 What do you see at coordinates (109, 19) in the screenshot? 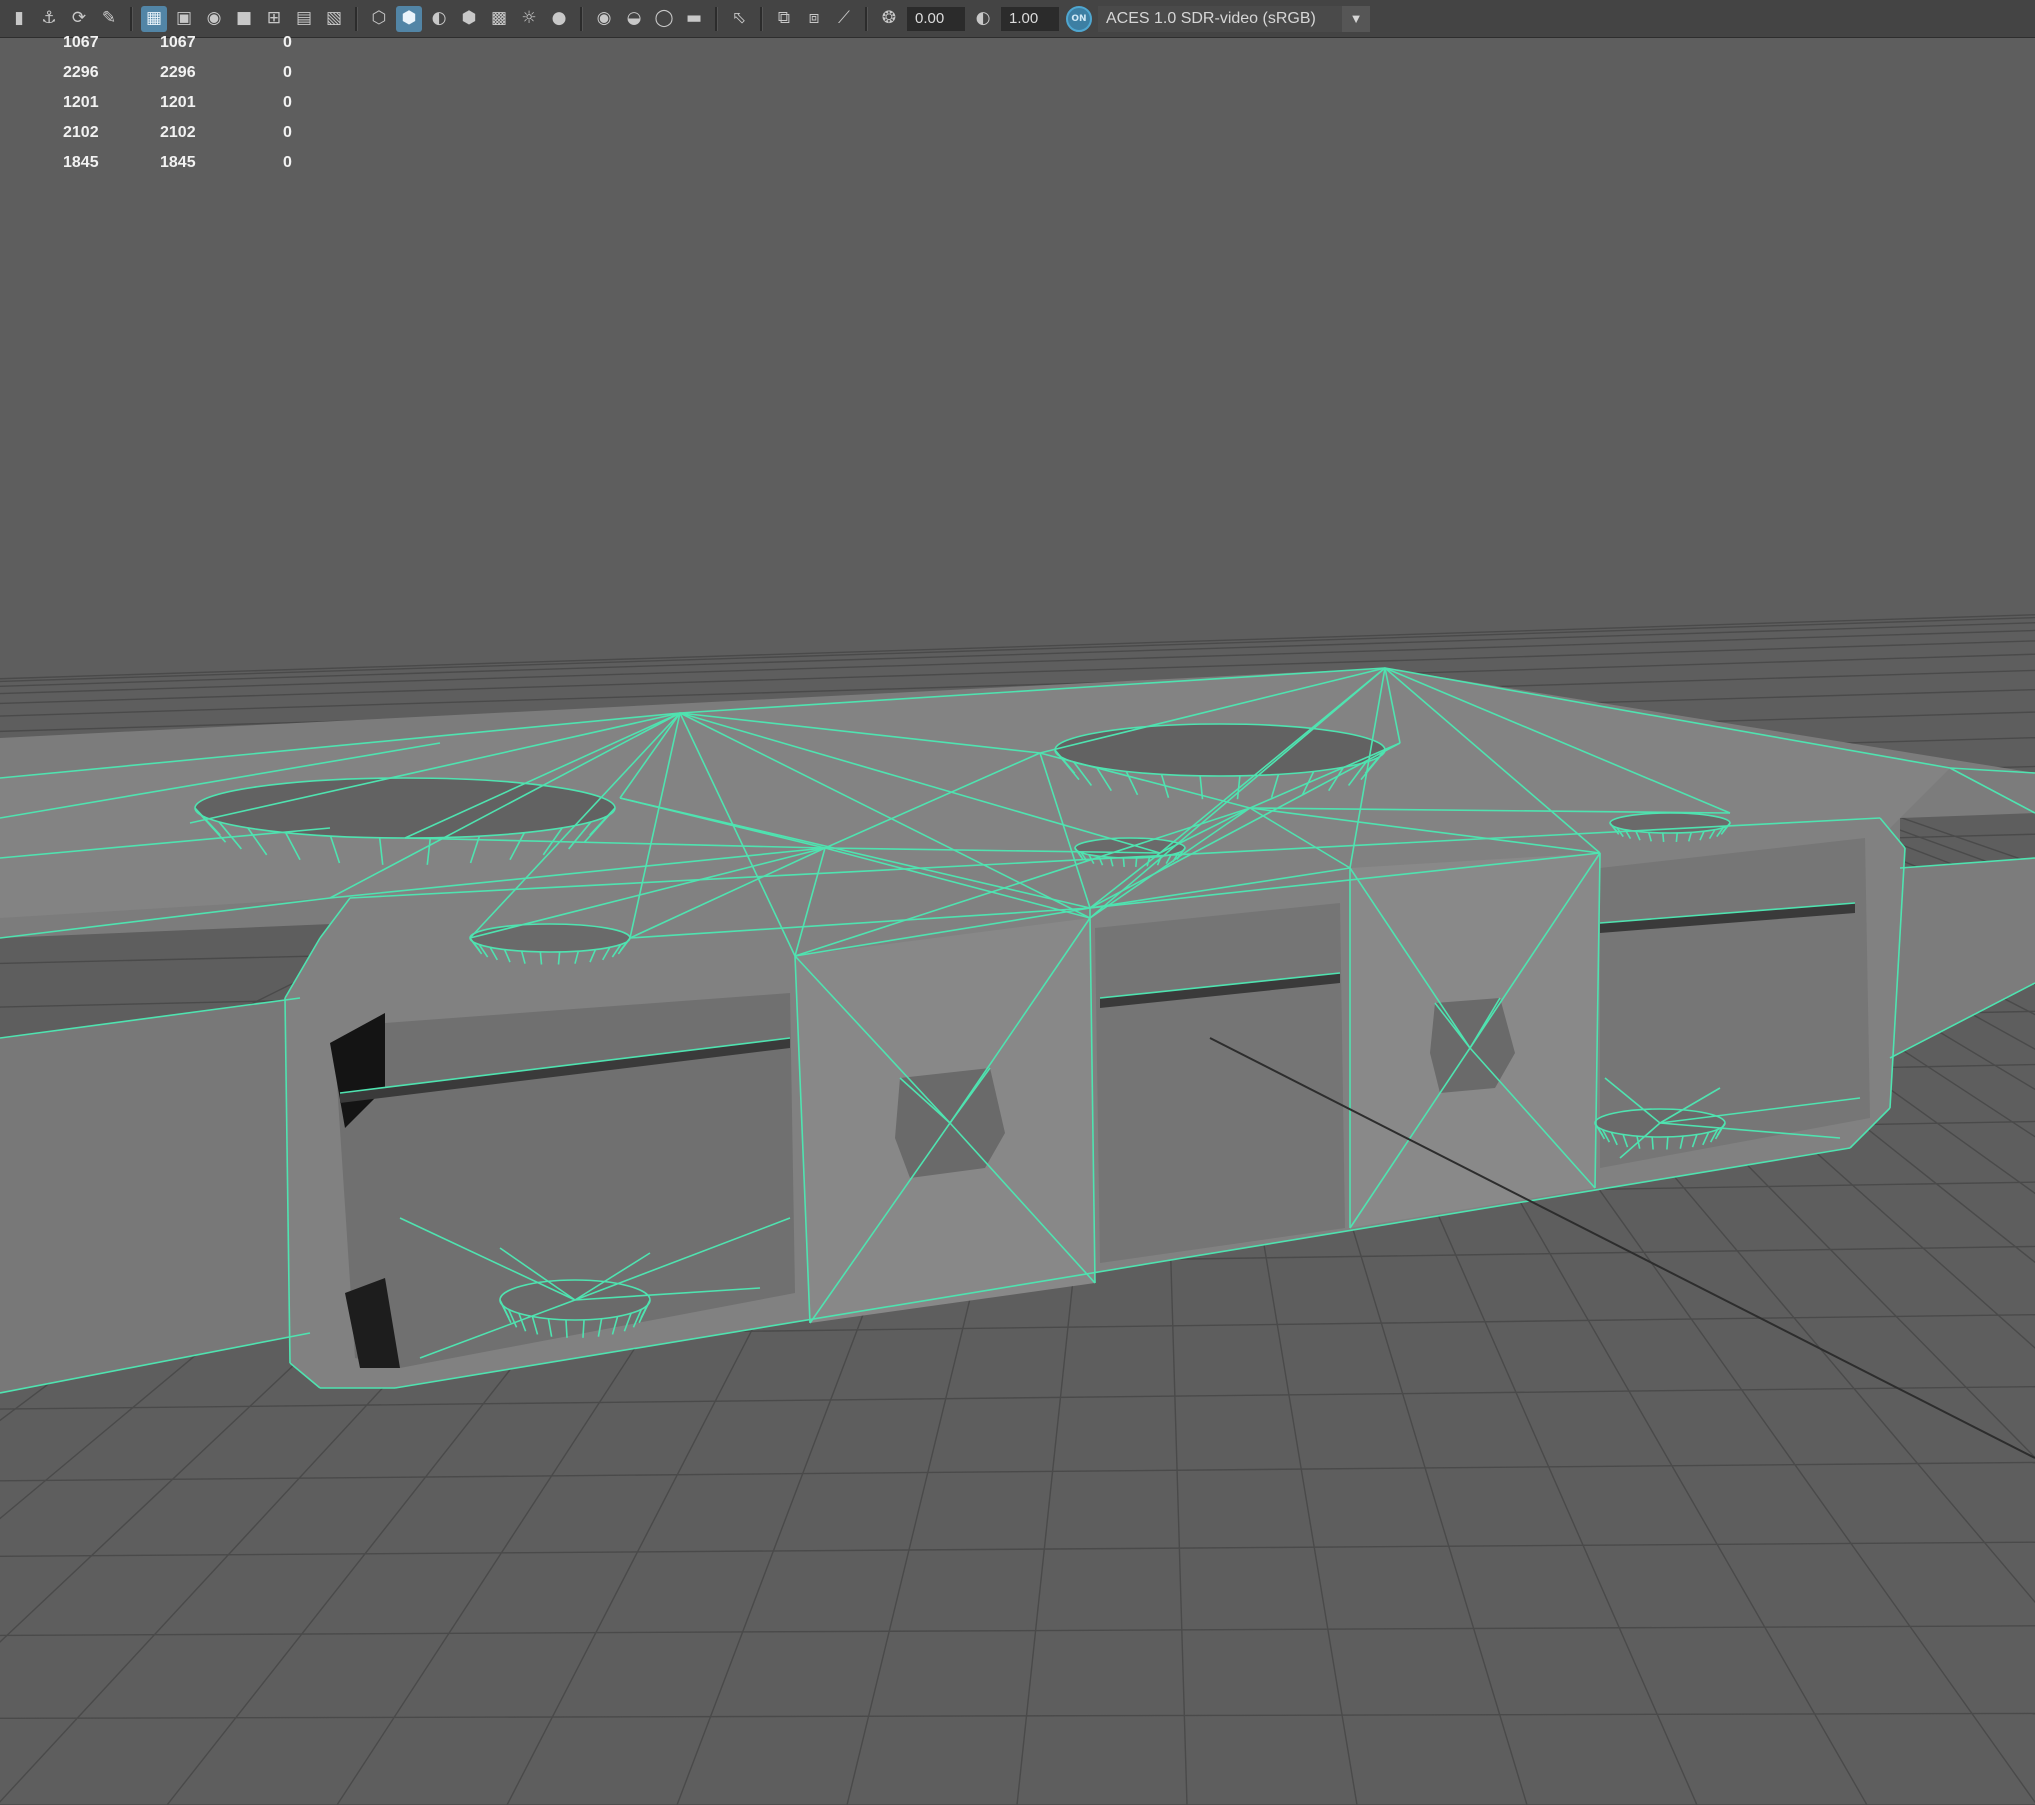
I see `paint-icon: ✎` at bounding box center [109, 19].